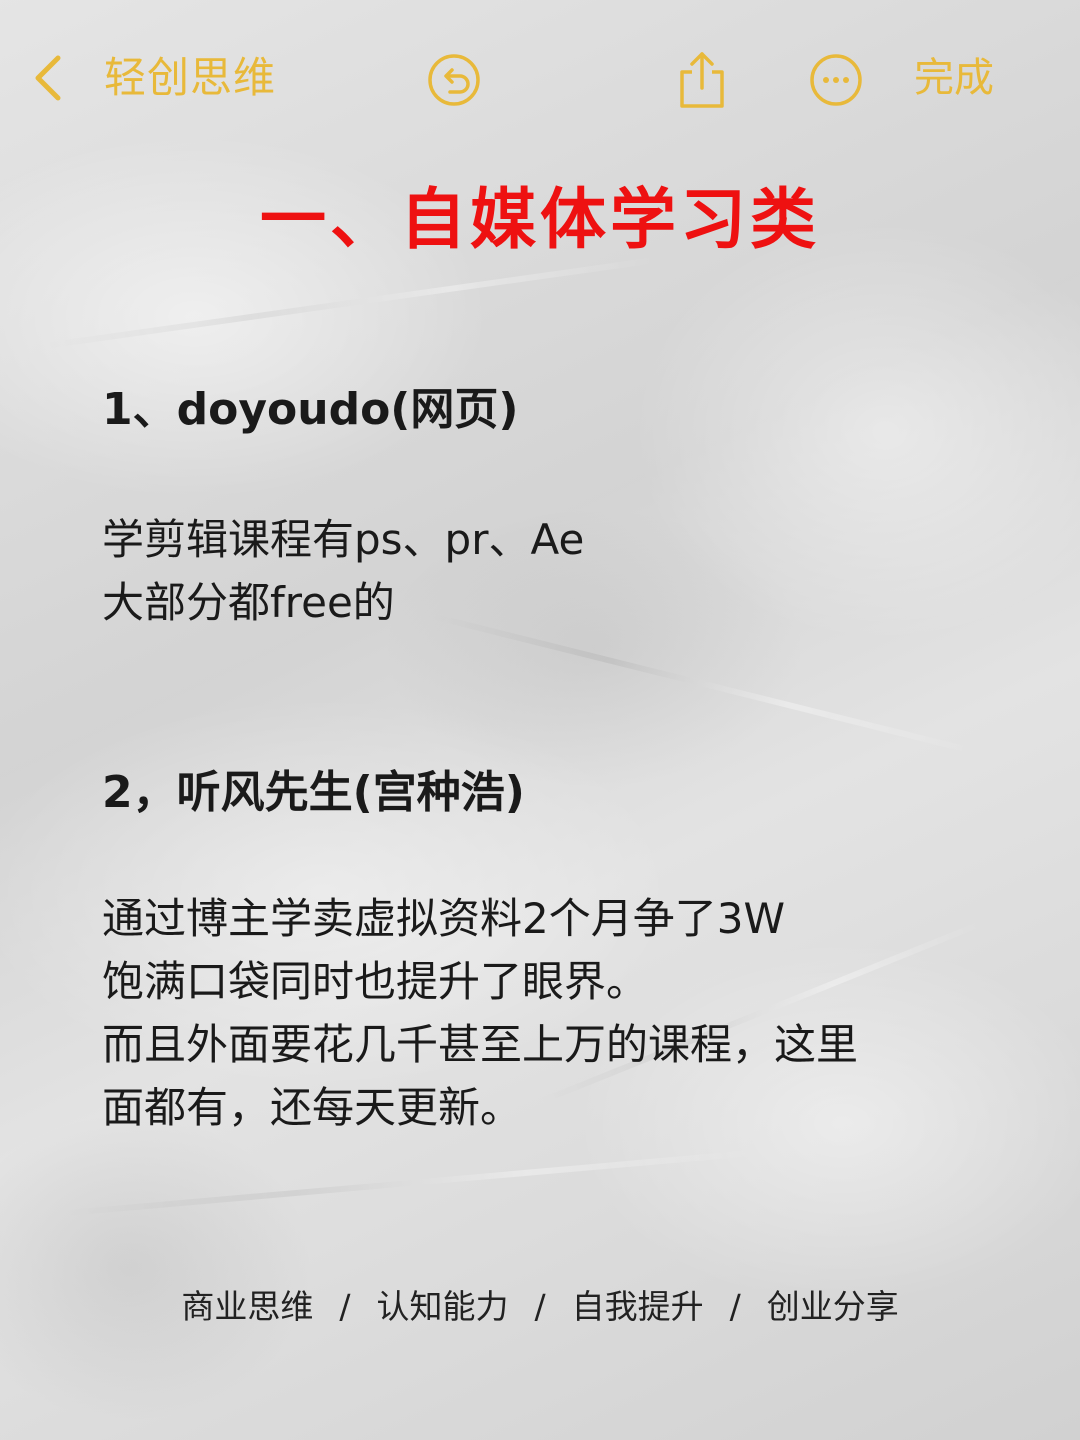 This screenshot has width=1080, height=1440. What do you see at coordinates (343, 571) in the screenshot?
I see `item-description: 学剪辑课程有ps、pr、Ae 大部分都free的` at bounding box center [343, 571].